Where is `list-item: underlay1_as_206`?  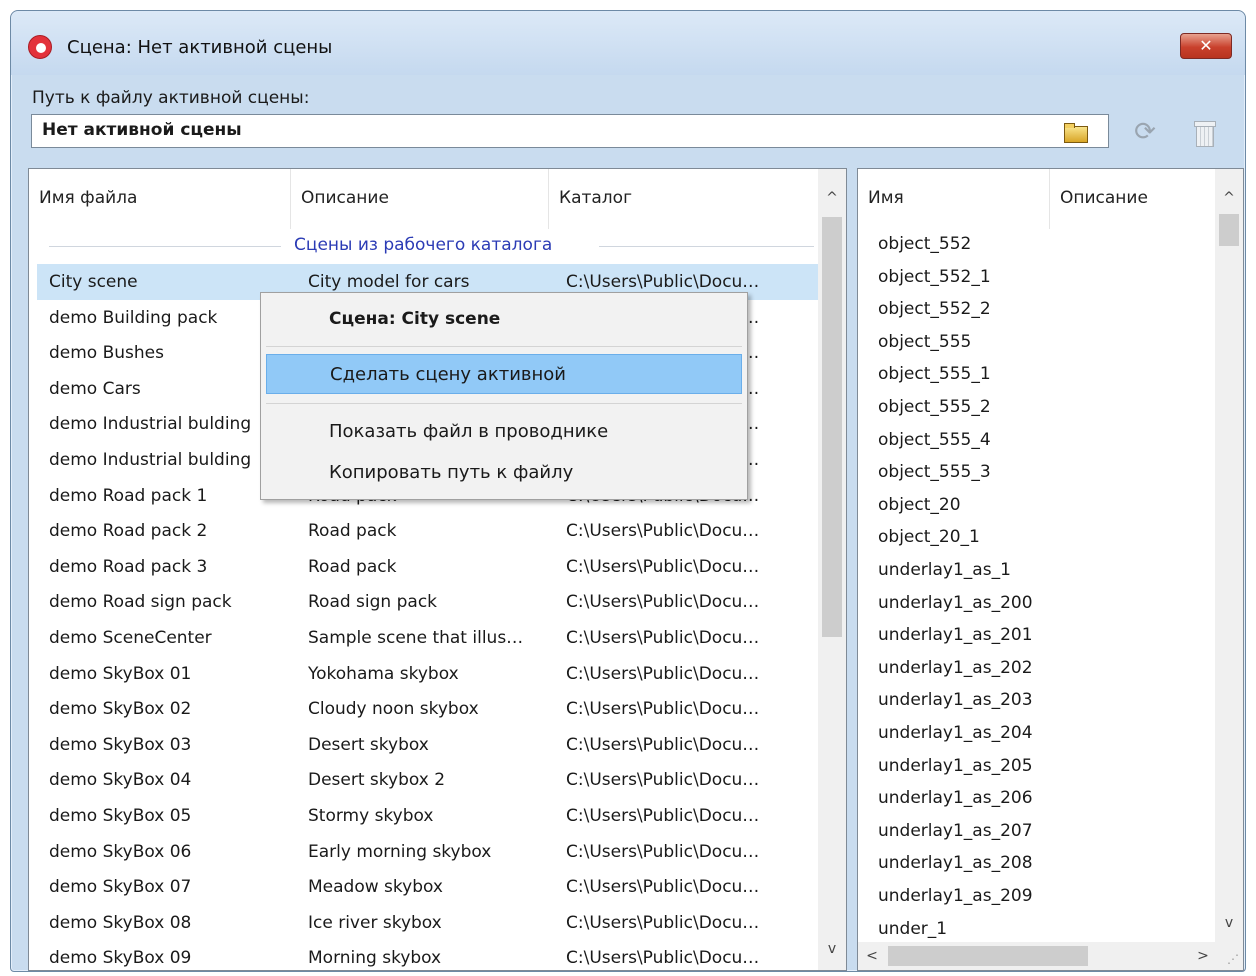 list-item: underlay1_as_206 is located at coordinates (955, 798).